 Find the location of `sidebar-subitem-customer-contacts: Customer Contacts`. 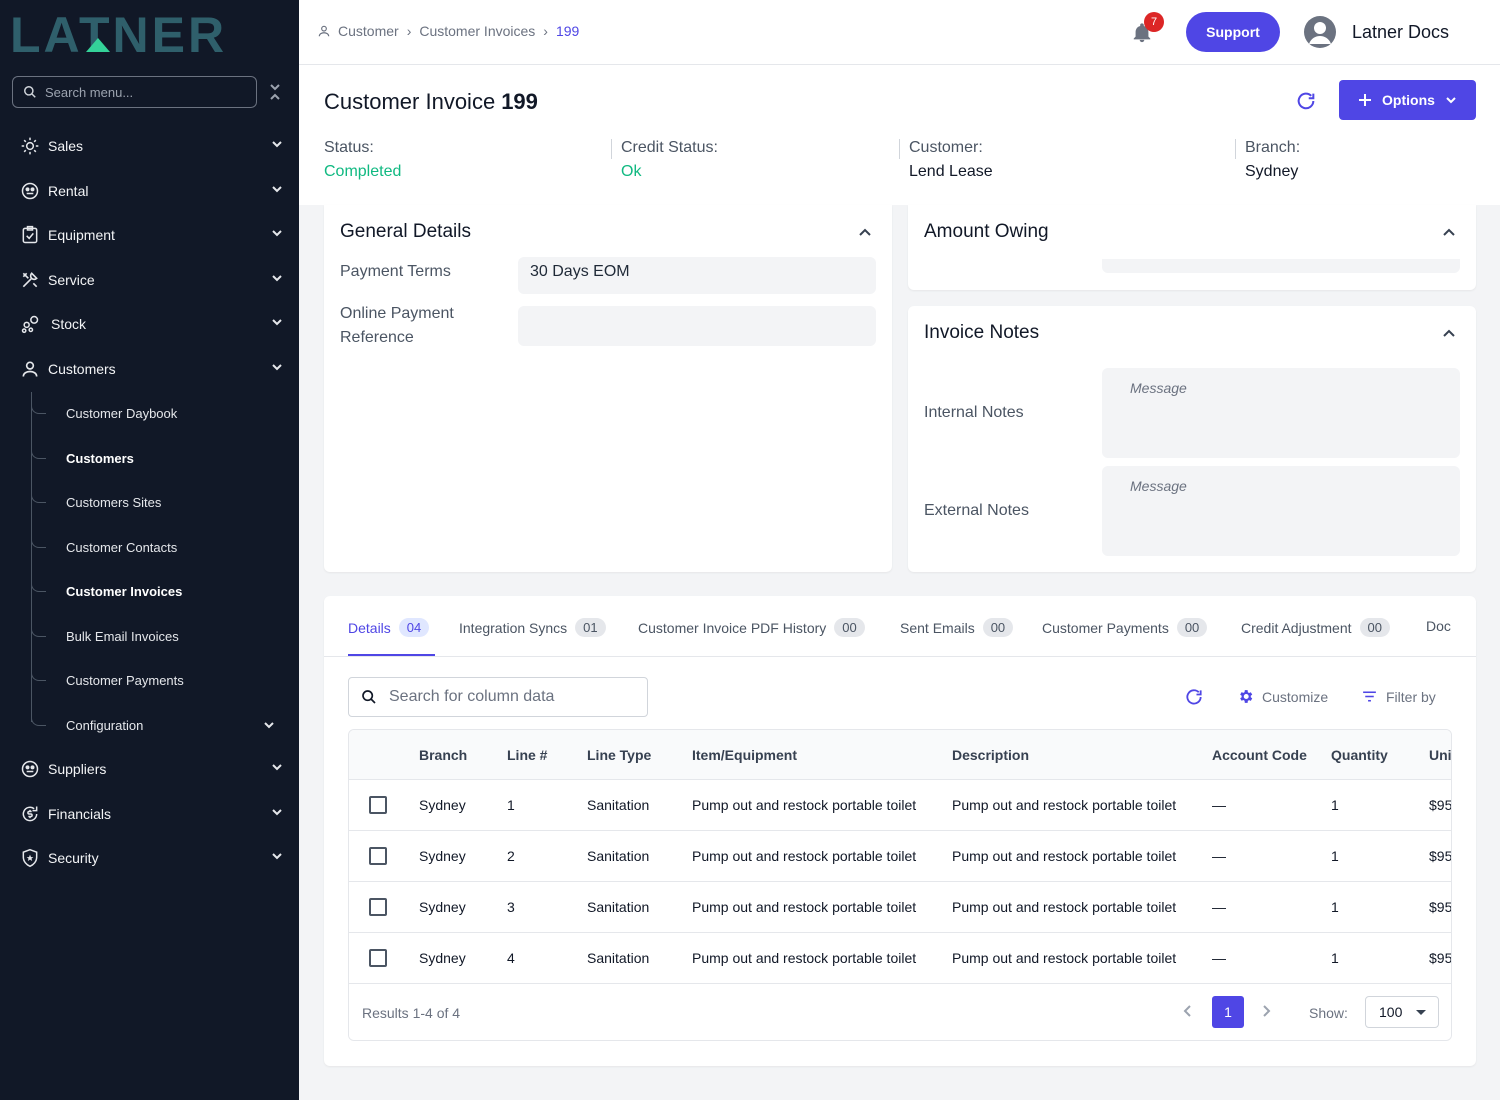

sidebar-subitem-customer-contacts: Customer Contacts is located at coordinates (161, 547).